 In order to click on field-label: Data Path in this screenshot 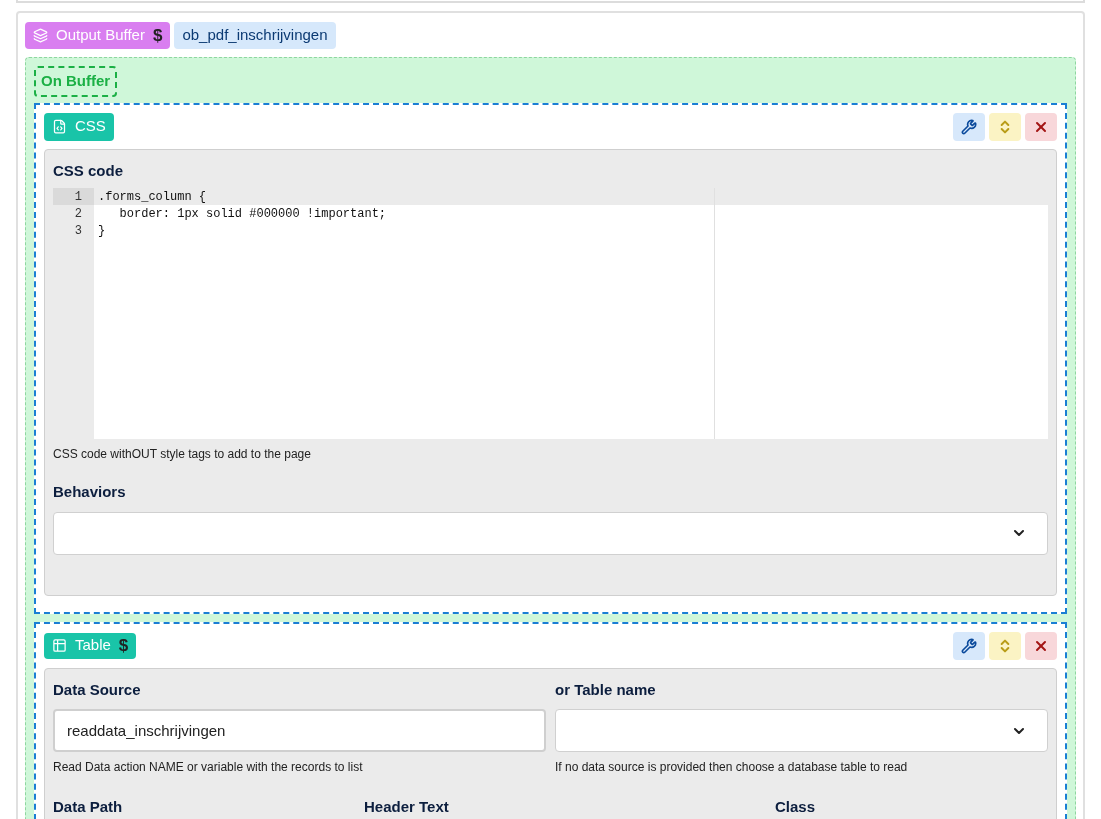, I will do `click(88, 807)`.